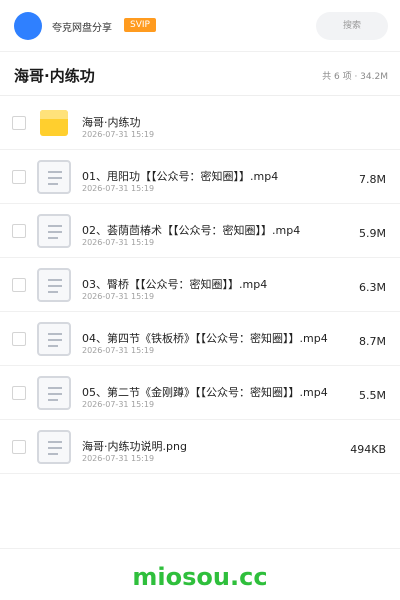 The image size is (400, 600). I want to click on list-item: 海哥·内练功说明.png 2026-07-31 15:19 494KB, so click(200, 447).